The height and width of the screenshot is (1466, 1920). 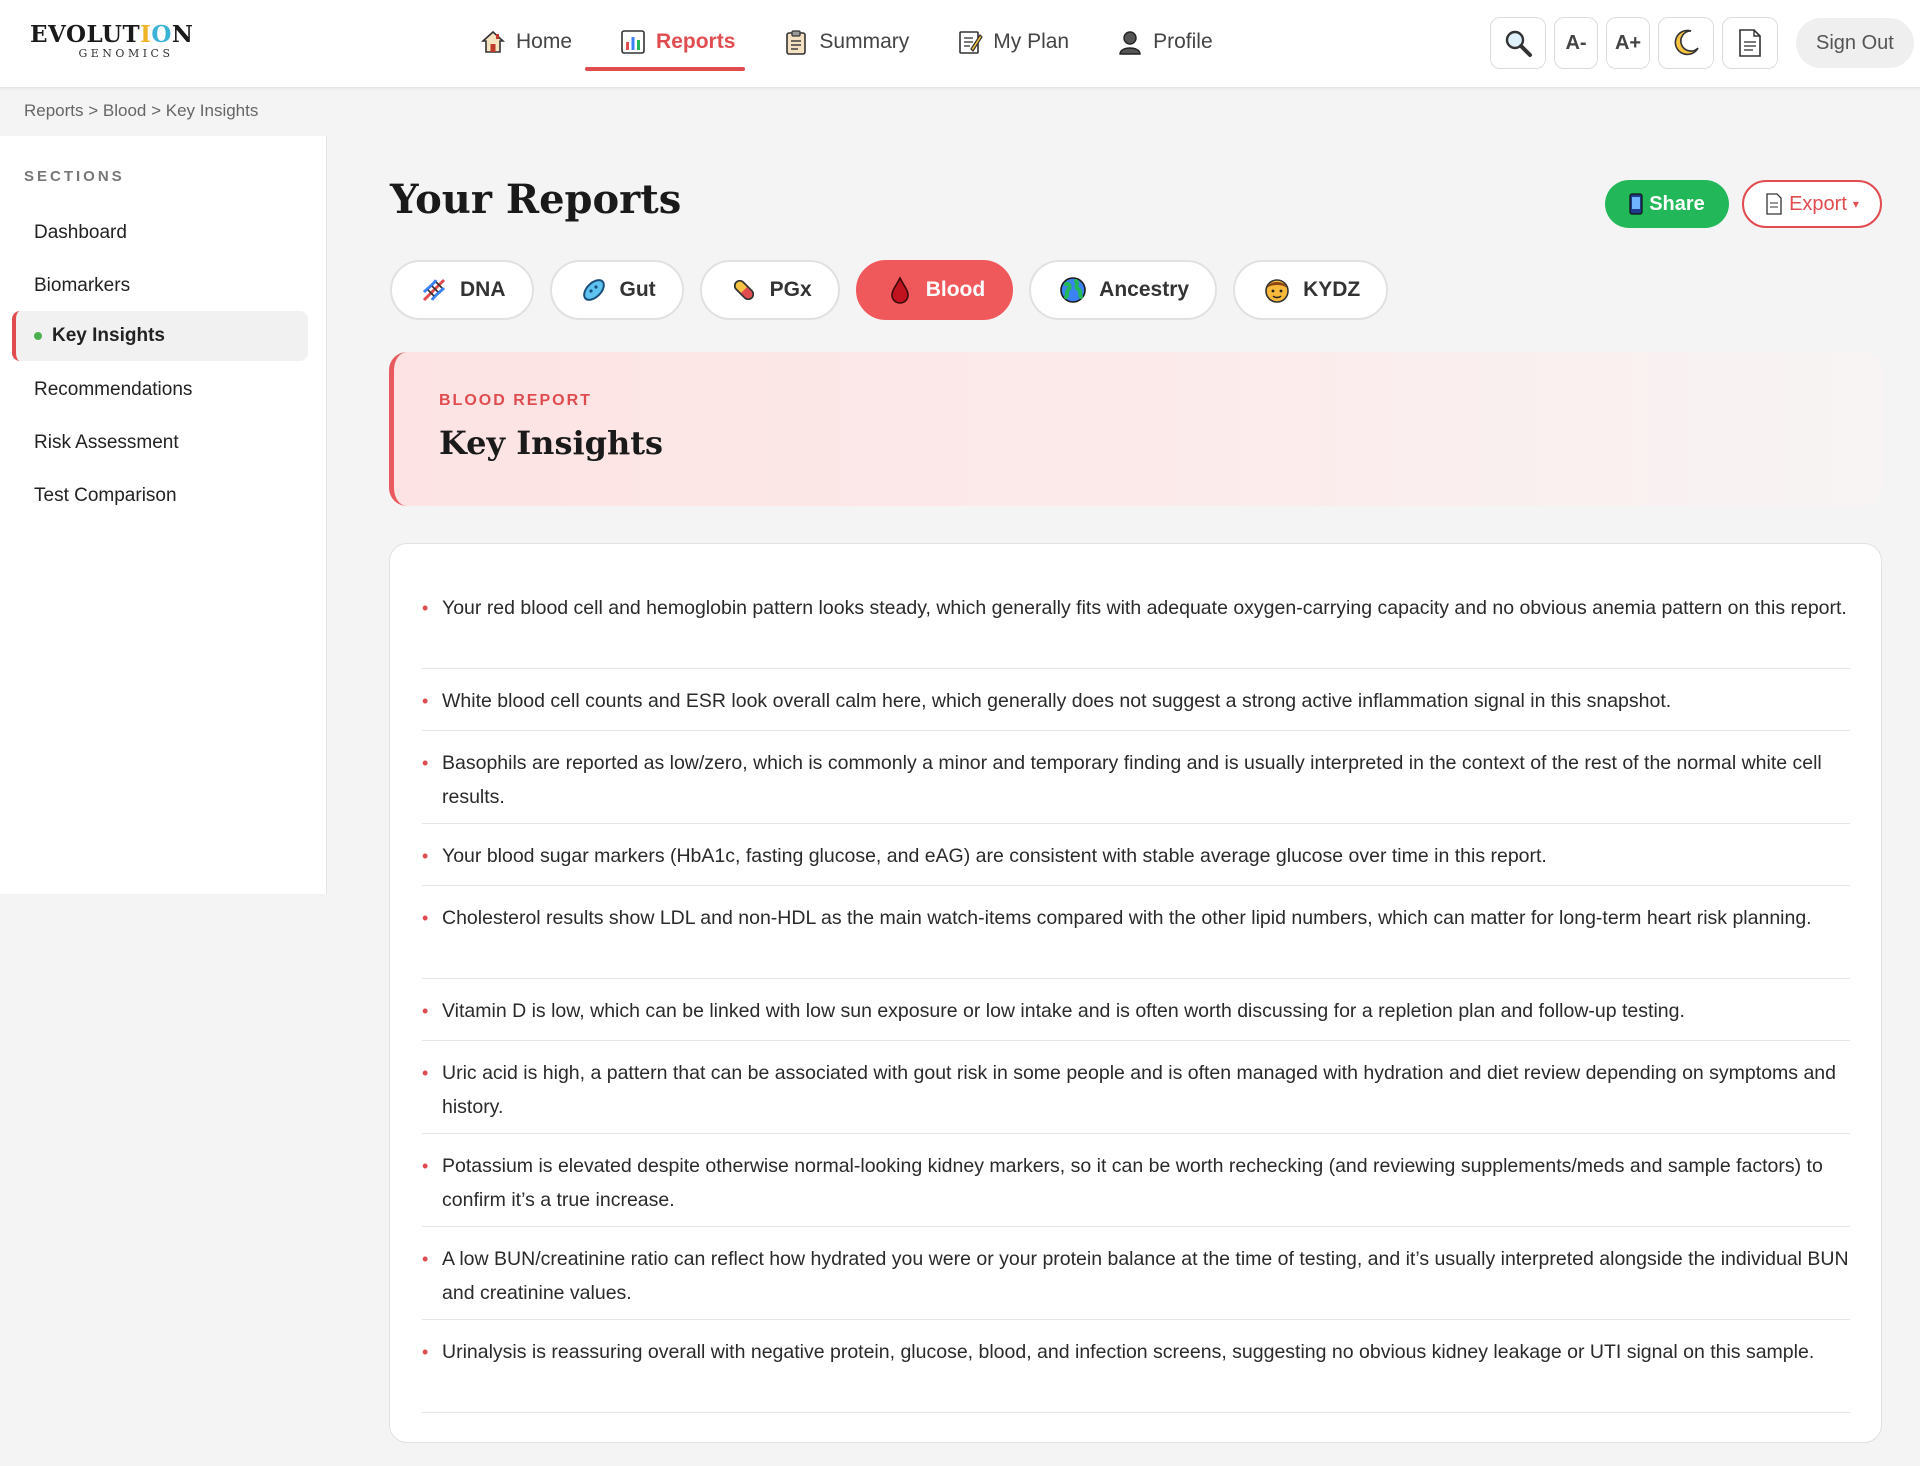 What do you see at coordinates (82, 285) in the screenshot?
I see `sidebar-item-label: Biomarkers` at bounding box center [82, 285].